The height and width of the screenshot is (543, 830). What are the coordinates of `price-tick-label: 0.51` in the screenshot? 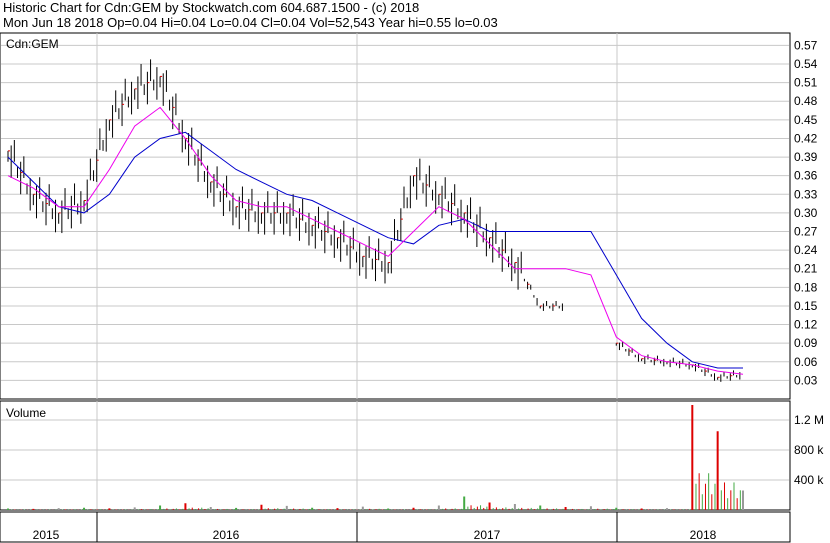 It's located at (806, 83).